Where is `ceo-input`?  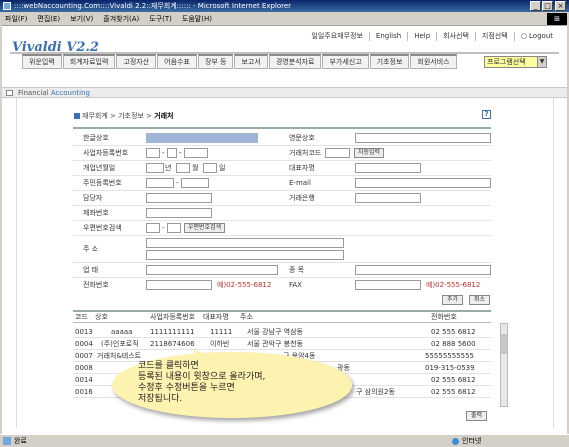
ceo-input is located at coordinates (388, 168).